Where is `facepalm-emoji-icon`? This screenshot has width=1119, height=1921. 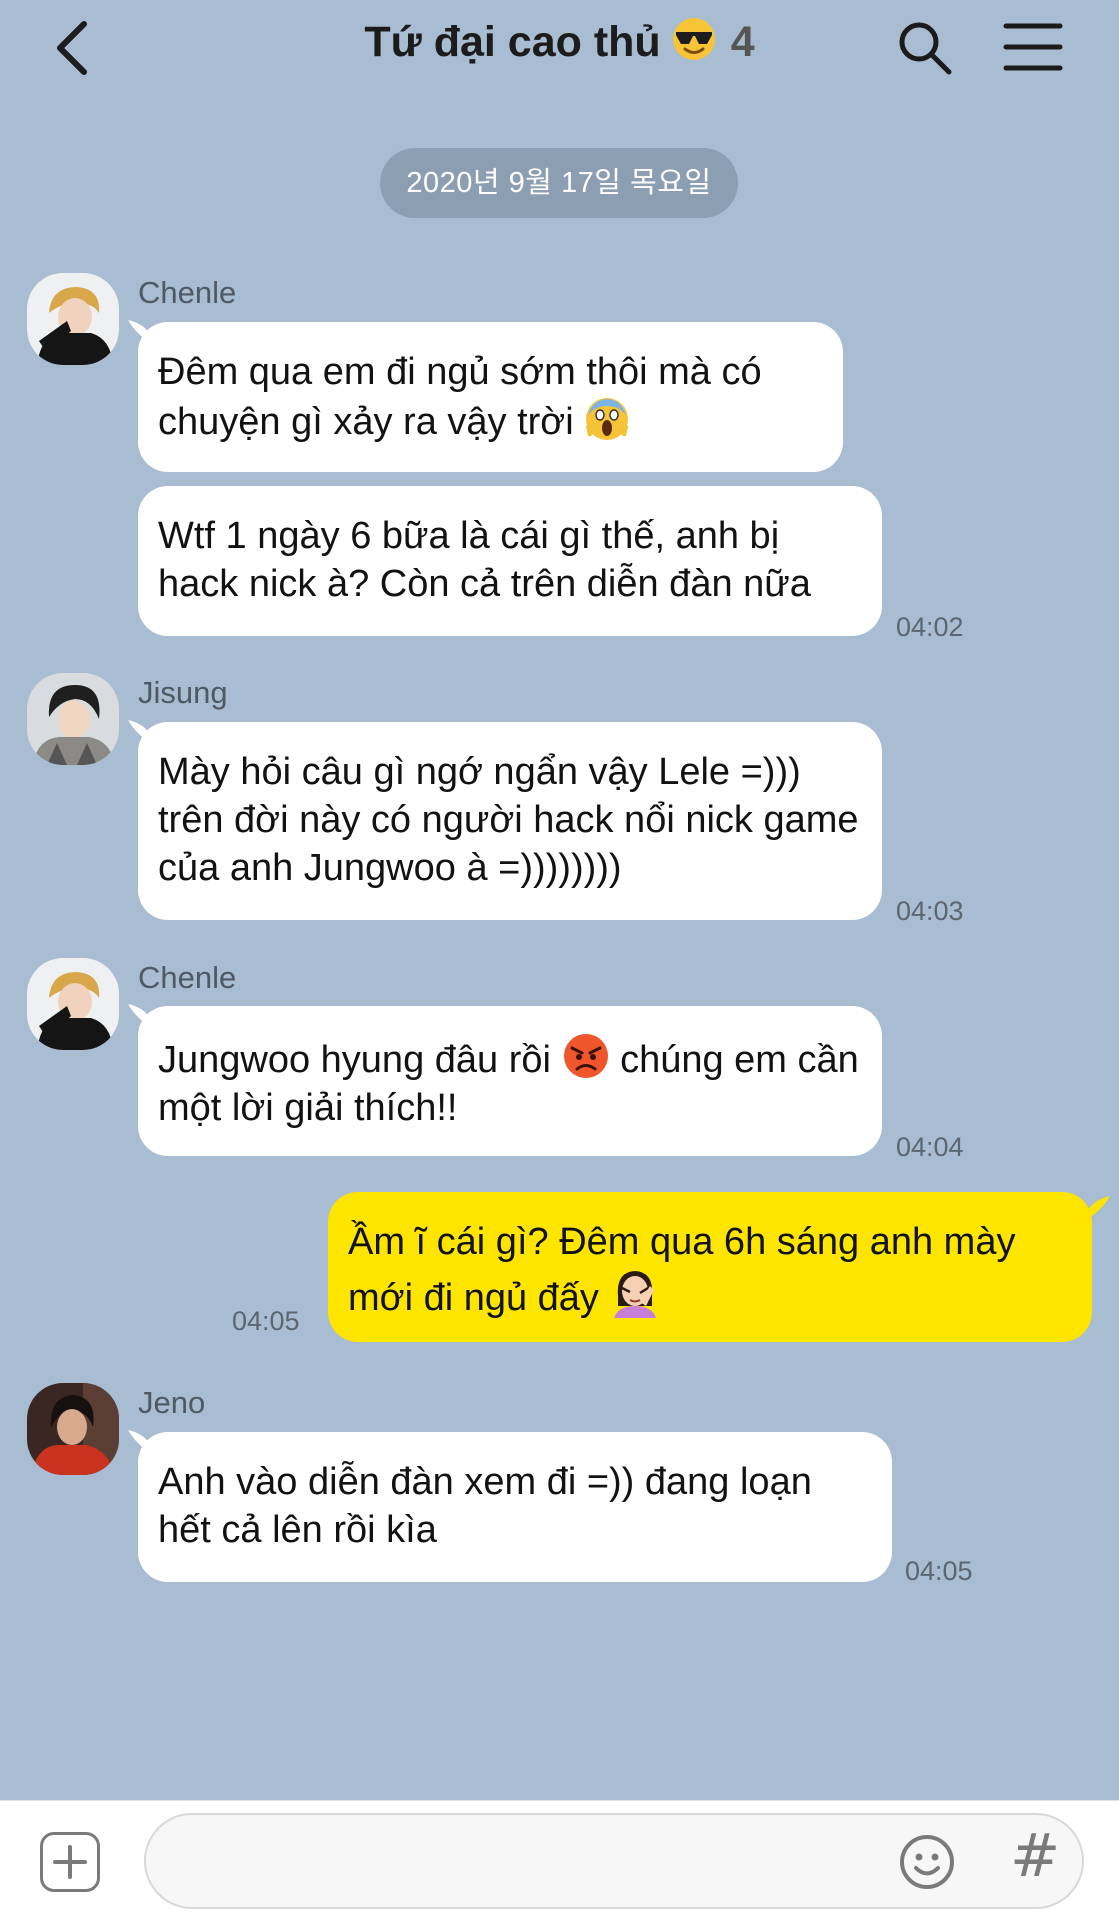 facepalm-emoji-icon is located at coordinates (634, 1294).